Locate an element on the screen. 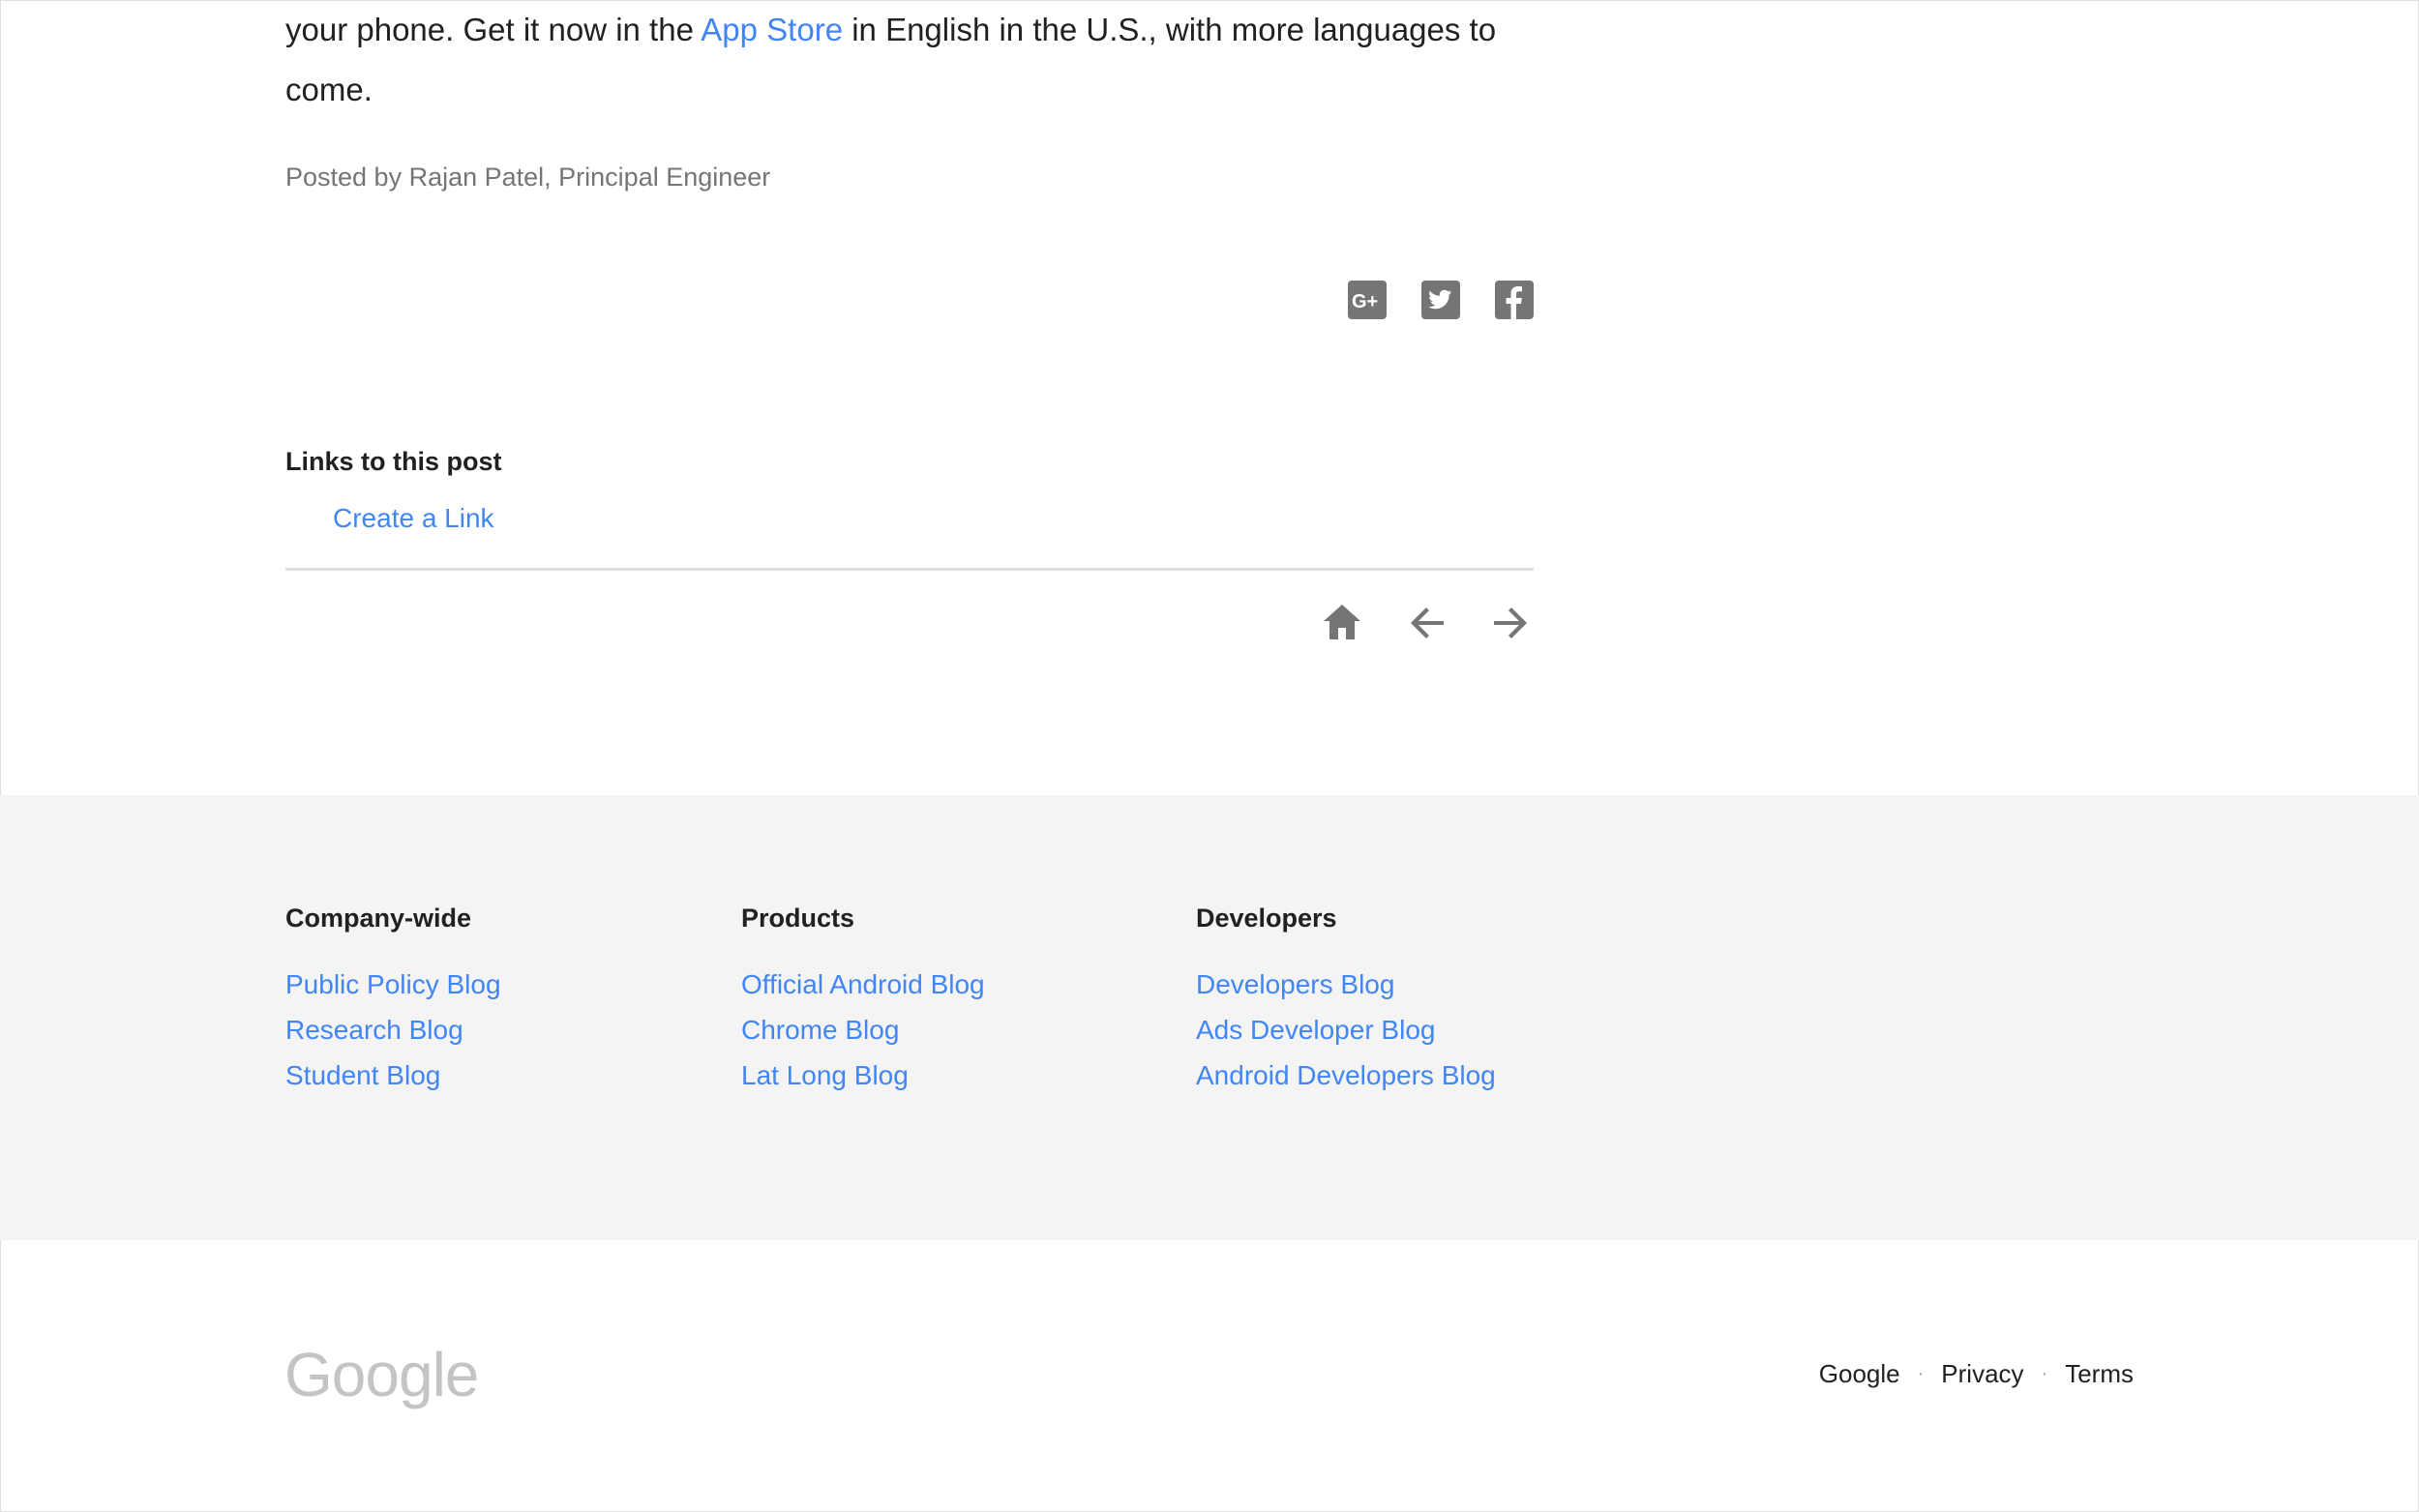 The height and width of the screenshot is (1512, 2419). google-plus-icon: G+ is located at coordinates (1367, 300).